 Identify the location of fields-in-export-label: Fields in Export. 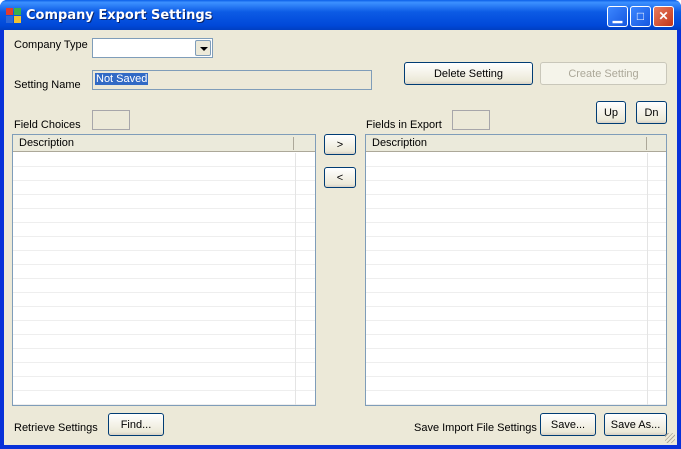
(404, 125).